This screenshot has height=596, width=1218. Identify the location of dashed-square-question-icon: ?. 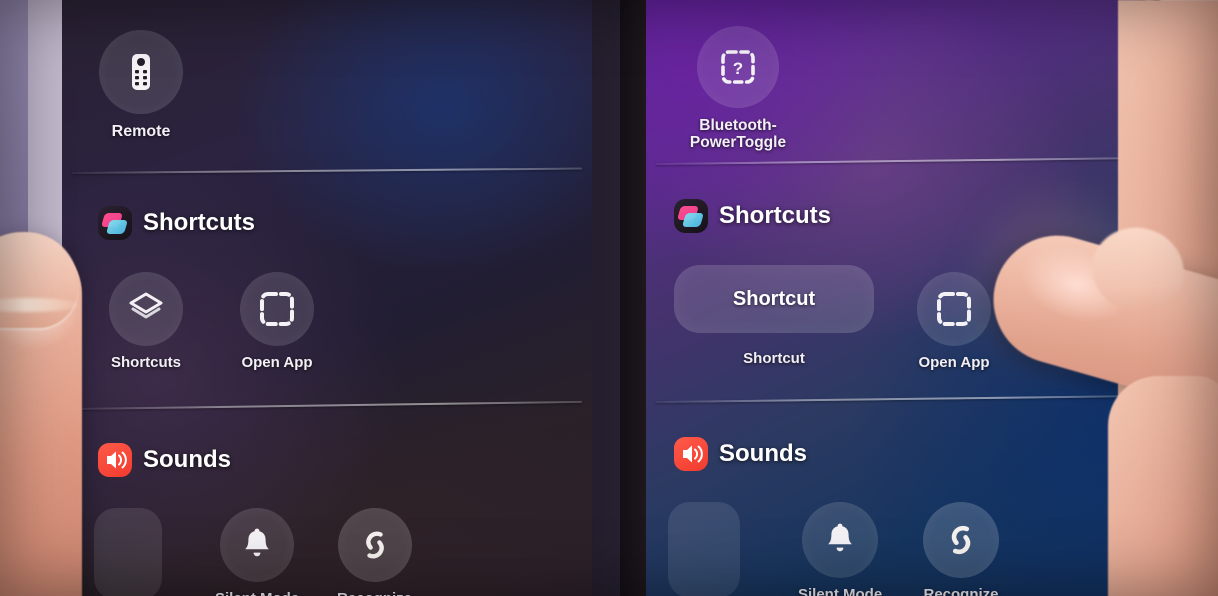
(738, 67).